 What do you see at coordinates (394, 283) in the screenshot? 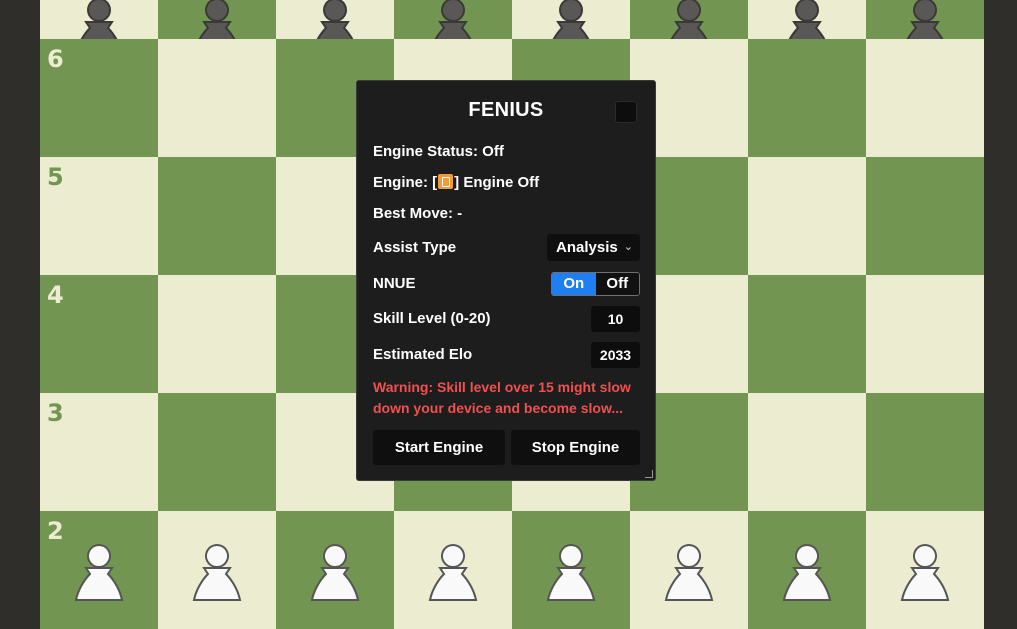
I see `nnue-label: NNUE` at bounding box center [394, 283].